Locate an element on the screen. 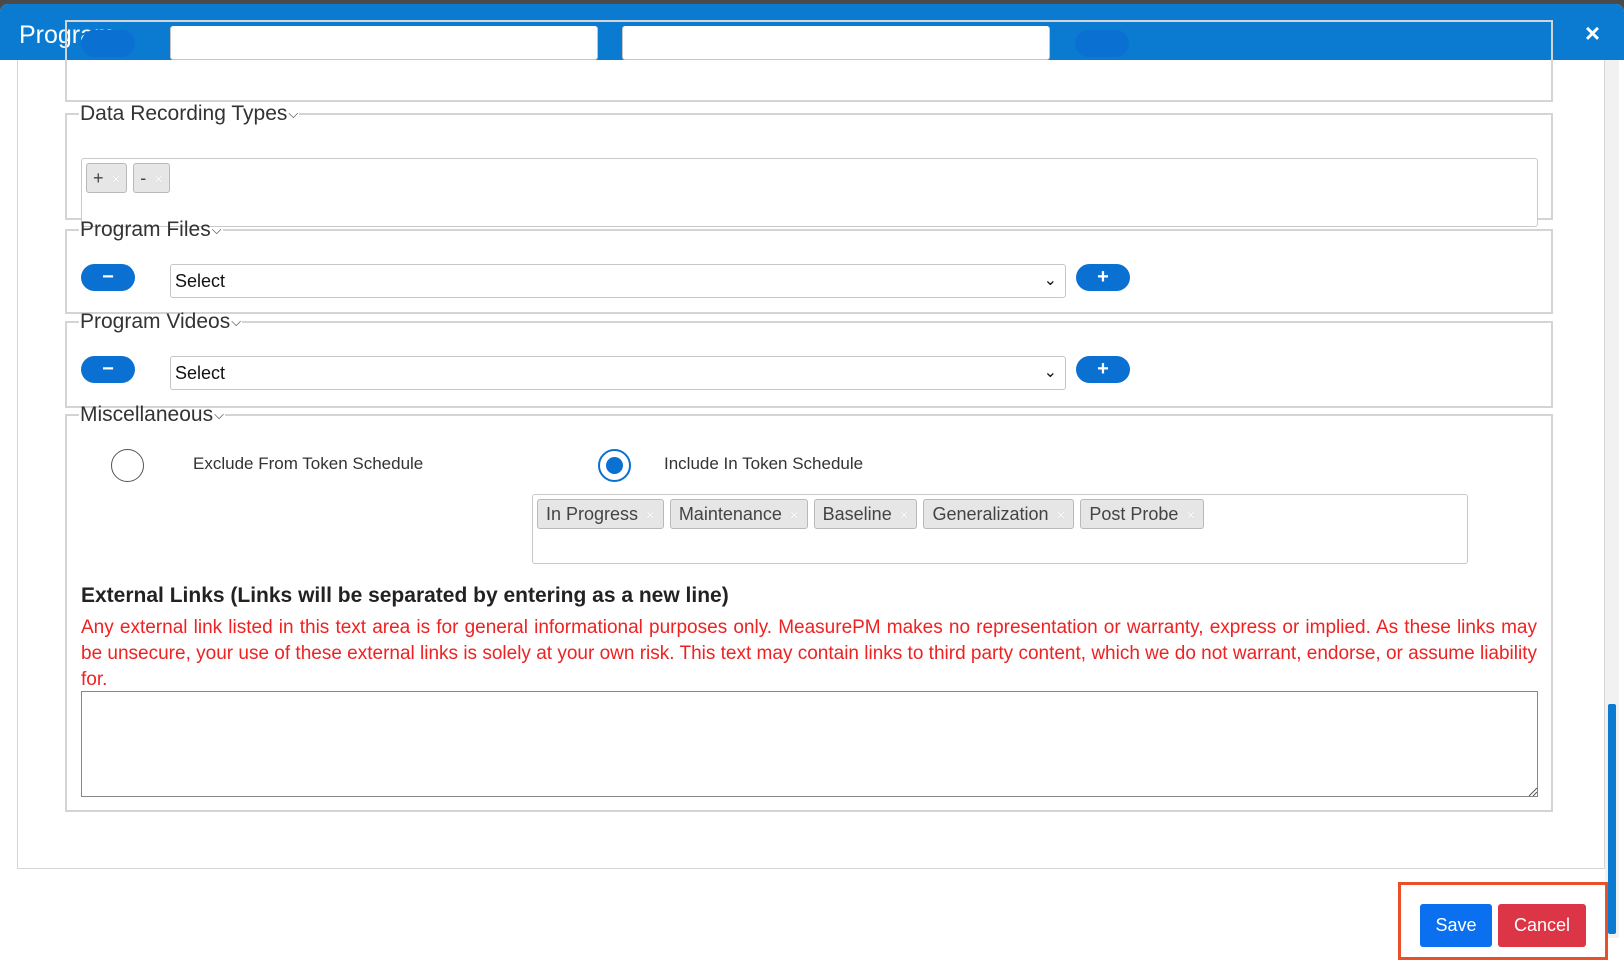 The width and height of the screenshot is (1624, 961). tag-label: Generalization is located at coordinates (990, 514).